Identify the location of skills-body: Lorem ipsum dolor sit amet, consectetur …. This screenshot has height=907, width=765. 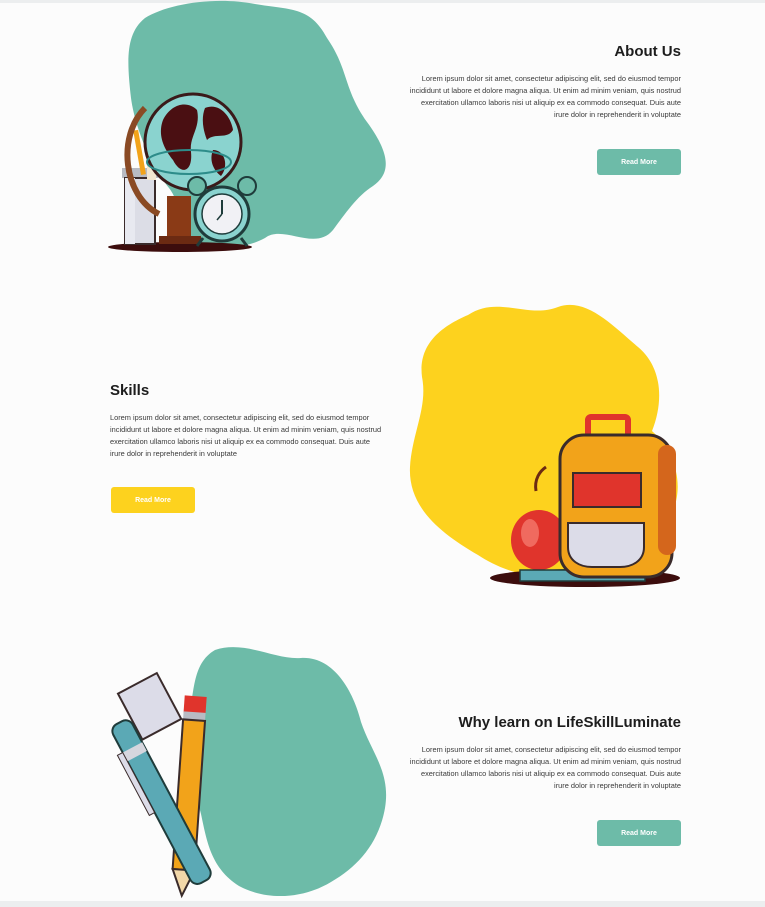
(246, 435).